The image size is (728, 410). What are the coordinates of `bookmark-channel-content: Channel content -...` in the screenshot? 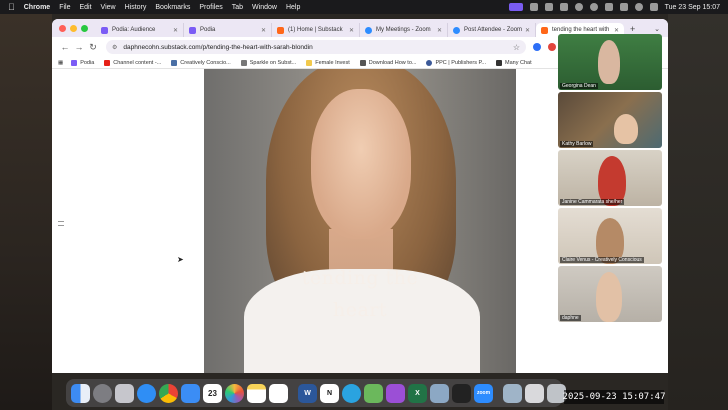 It's located at (132, 62).